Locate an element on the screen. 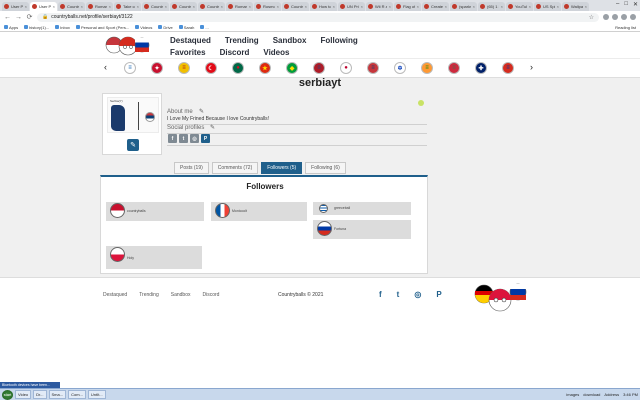  browser-tab: Wallpaper× is located at coordinates (575, 6).